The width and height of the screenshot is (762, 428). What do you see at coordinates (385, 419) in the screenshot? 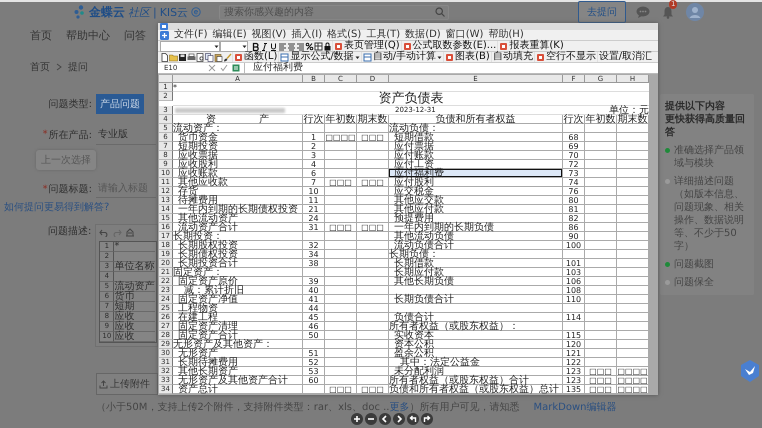
I see `chevron-left-icon` at bounding box center [385, 419].